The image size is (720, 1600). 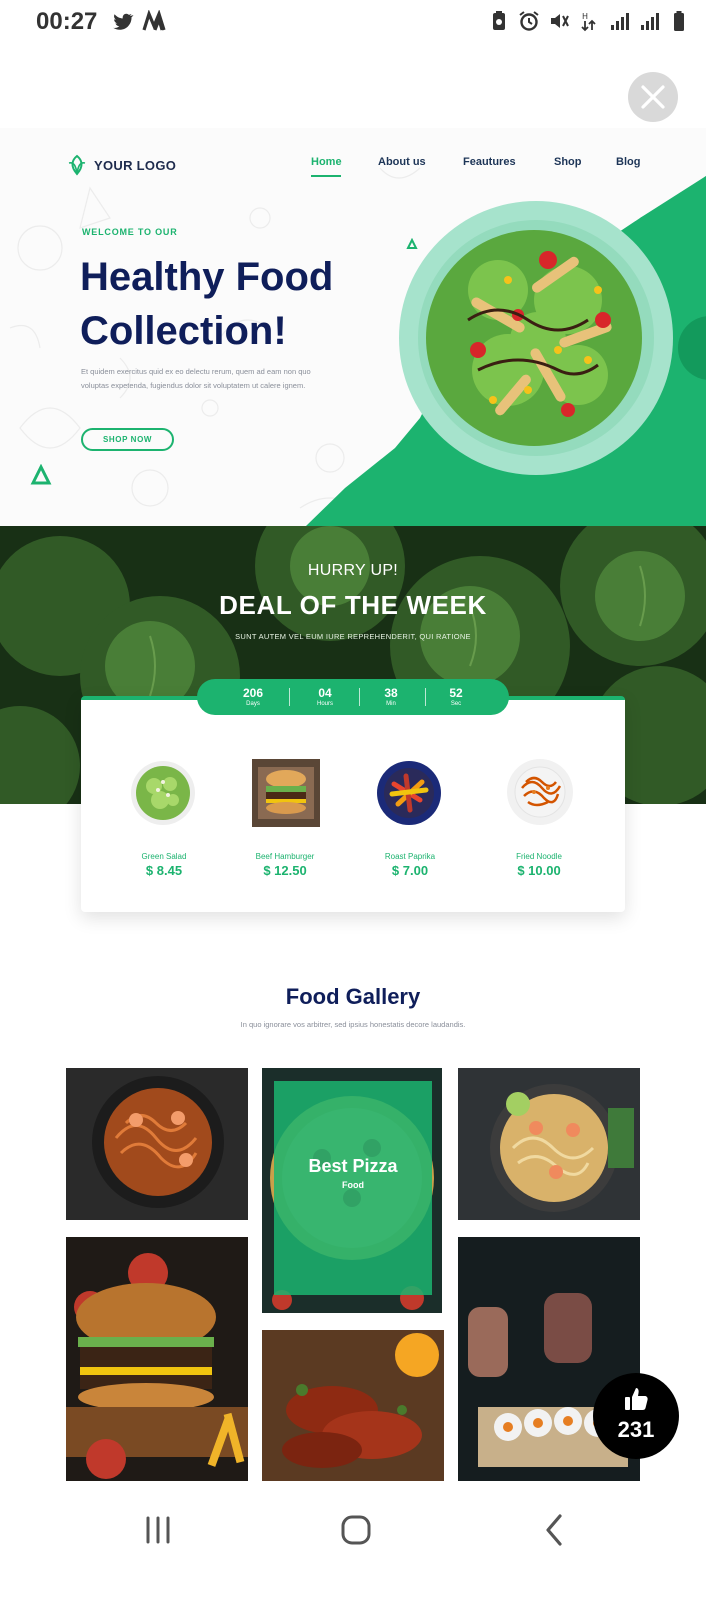 What do you see at coordinates (539, 870) in the screenshot?
I see `deal-item-price-fried-noodle: $ 10.00` at bounding box center [539, 870].